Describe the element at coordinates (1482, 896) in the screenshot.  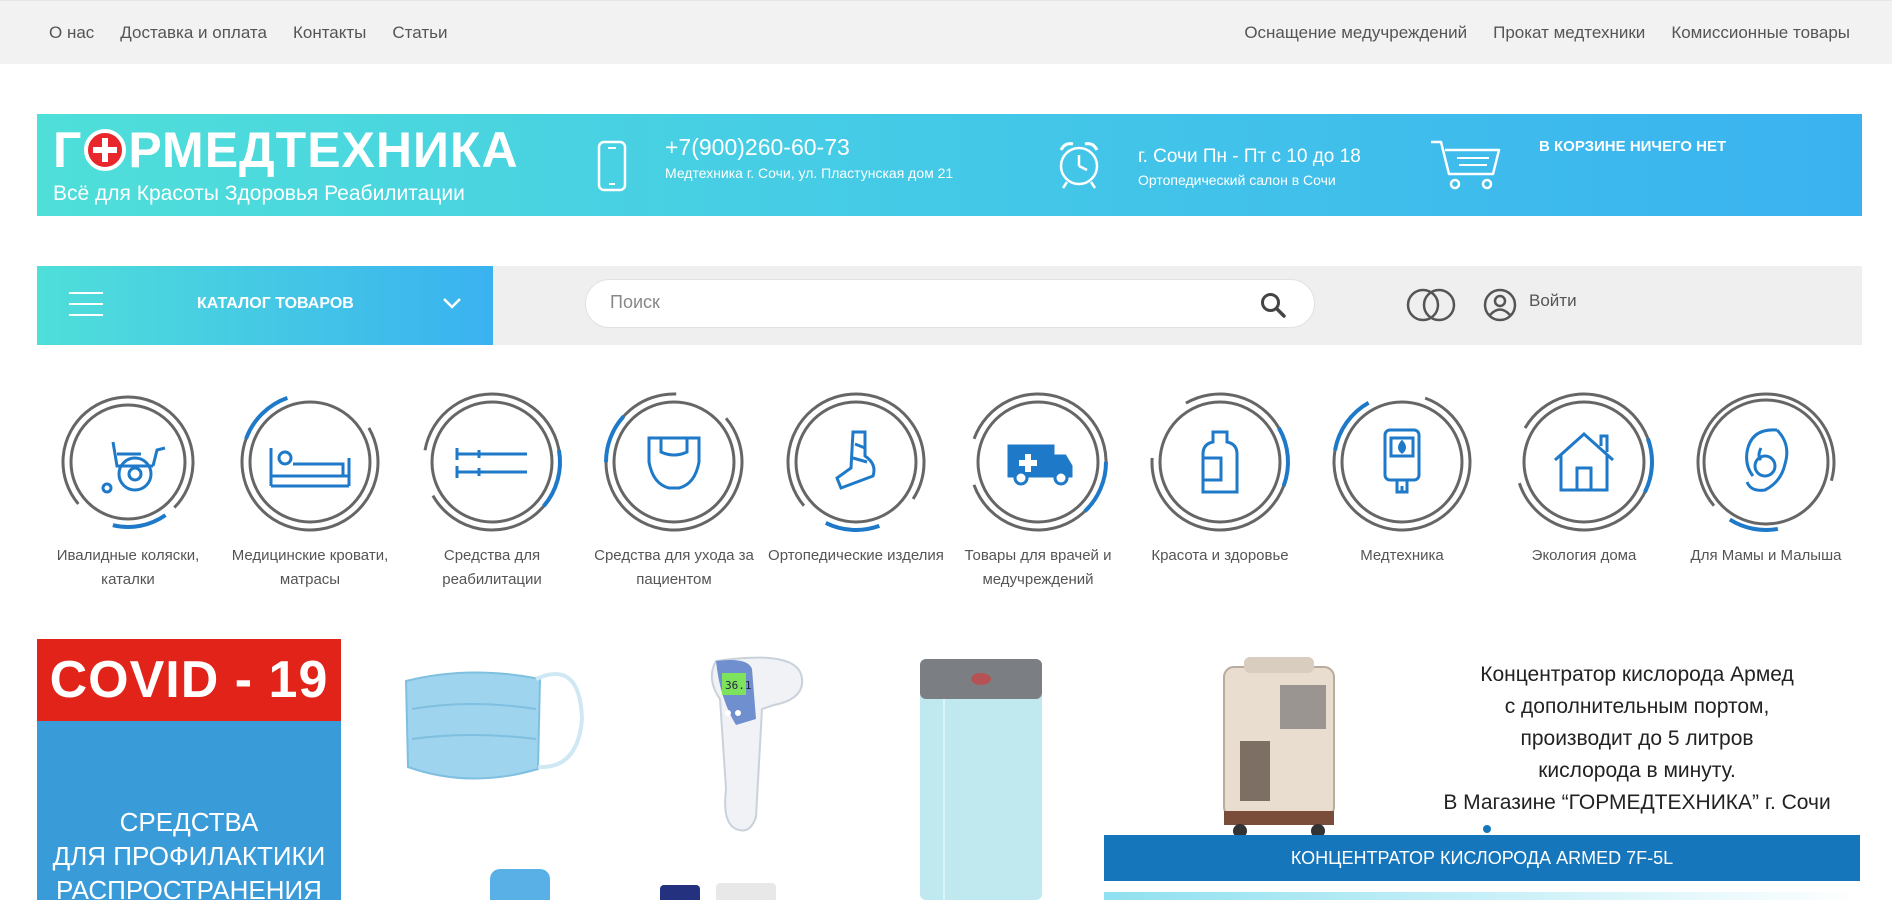
I see `slider-next-strip` at that location.